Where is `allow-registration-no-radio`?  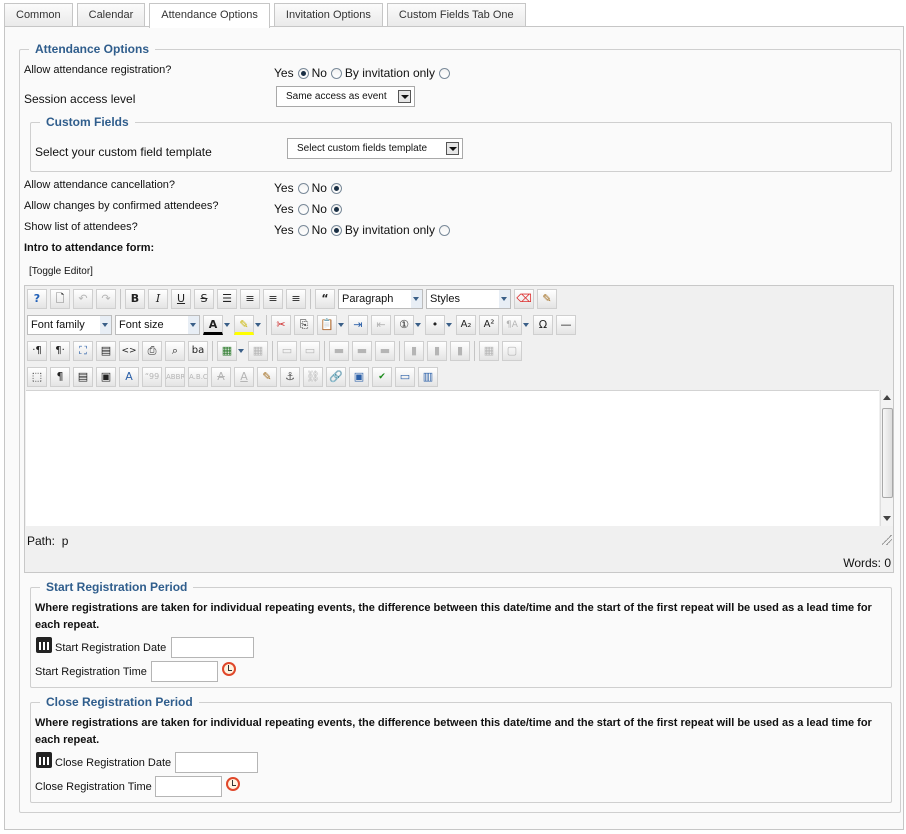 allow-registration-no-radio is located at coordinates (336, 73).